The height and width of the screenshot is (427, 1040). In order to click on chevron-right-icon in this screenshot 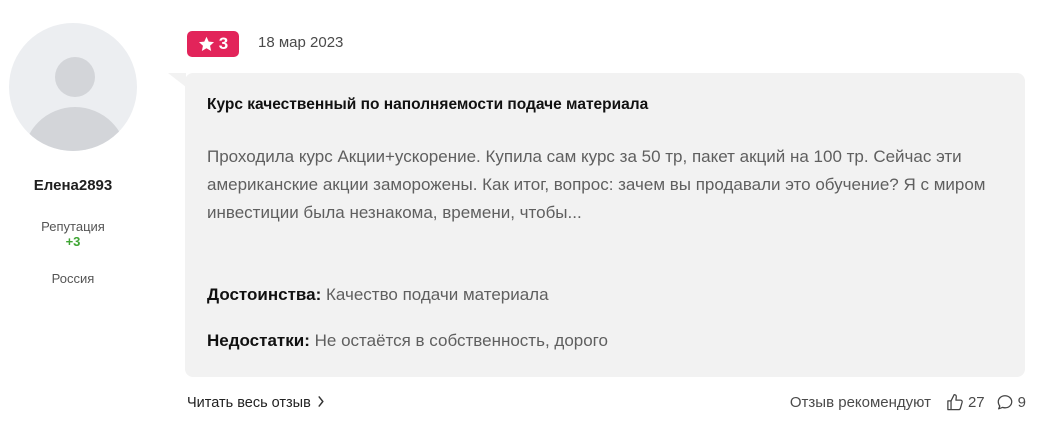, I will do `click(321, 403)`.